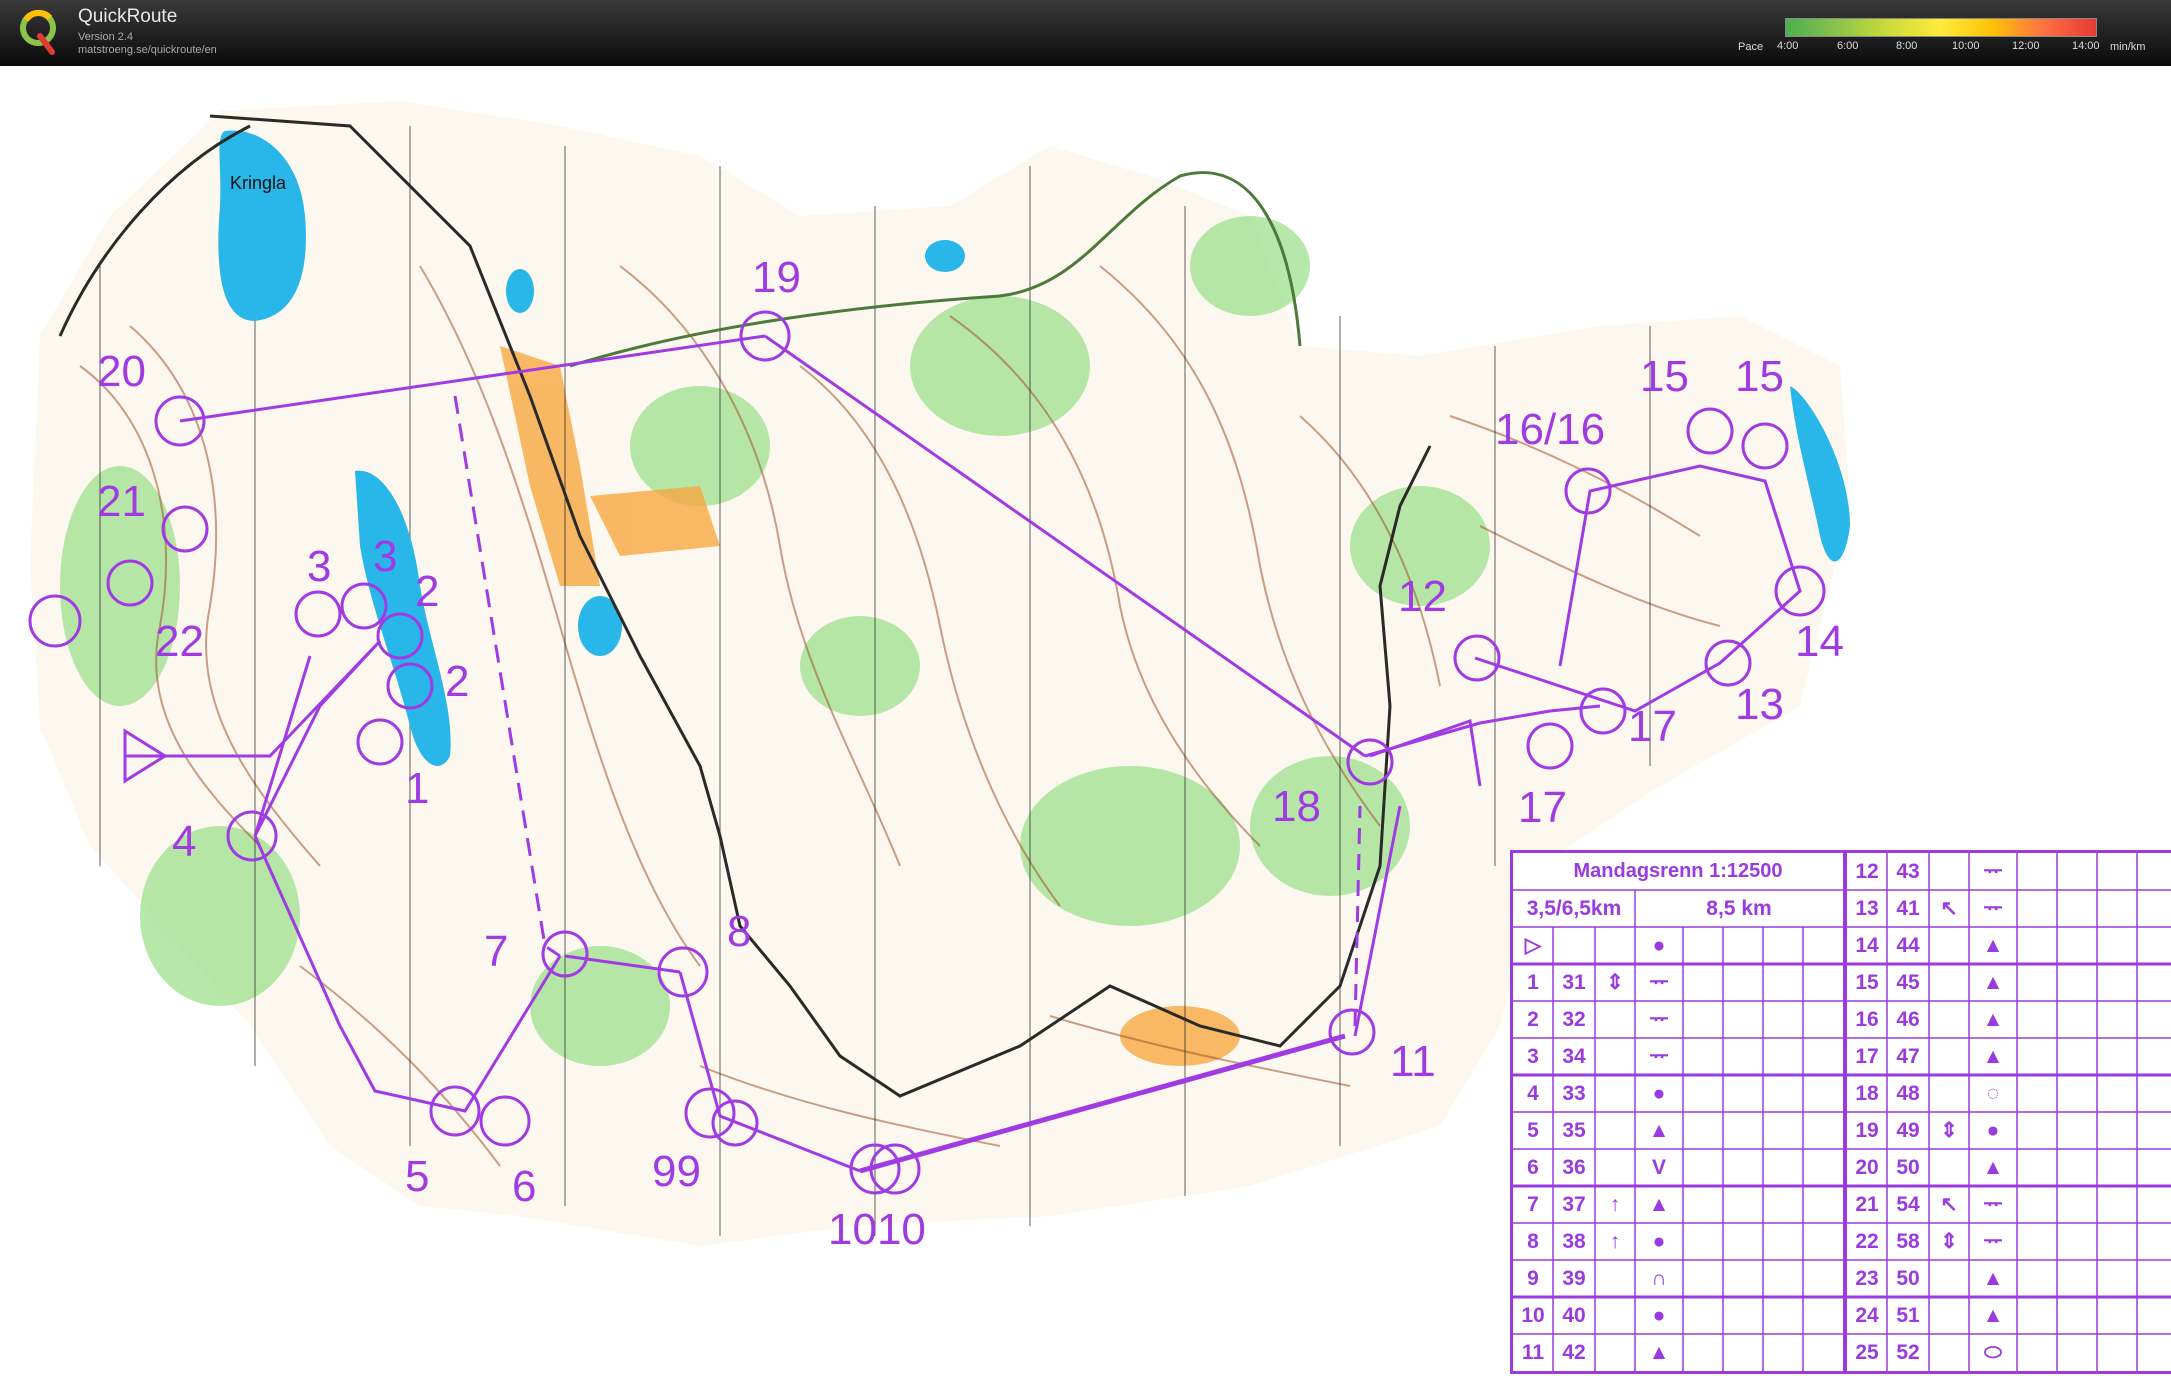 The width and height of the screenshot is (2171, 1390). I want to click on control-code: 44, so click(1908, 945).